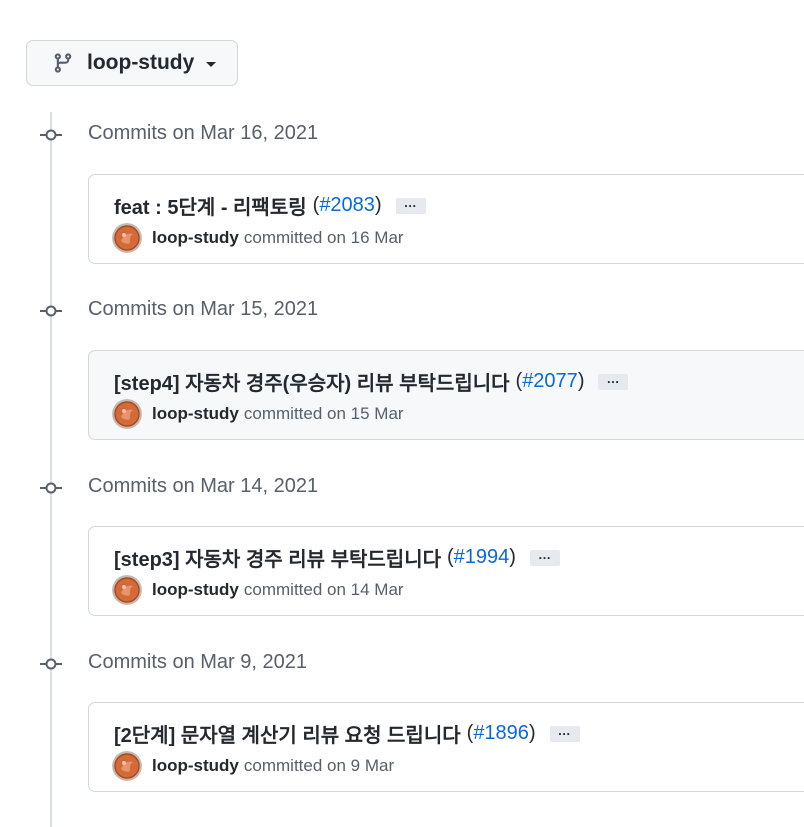  I want to click on git-branch-icon, so click(63, 63).